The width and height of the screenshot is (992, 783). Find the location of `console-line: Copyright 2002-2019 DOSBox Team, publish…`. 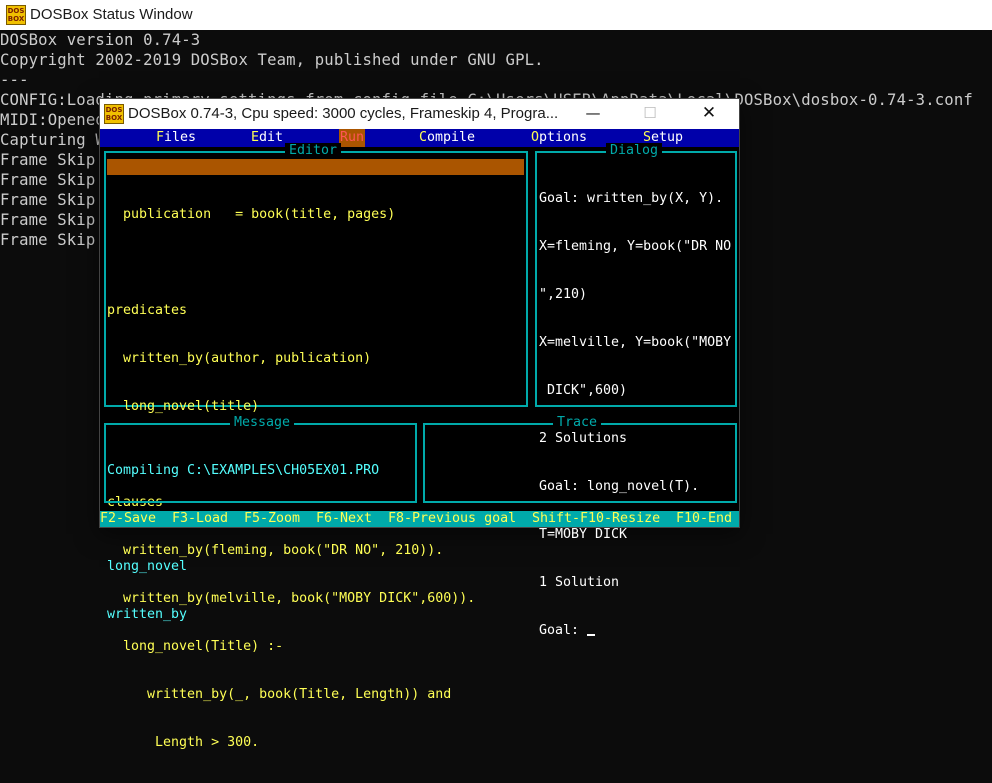

console-line: Copyright 2002-2019 DOSBox Team, publish… is located at coordinates (272, 60).